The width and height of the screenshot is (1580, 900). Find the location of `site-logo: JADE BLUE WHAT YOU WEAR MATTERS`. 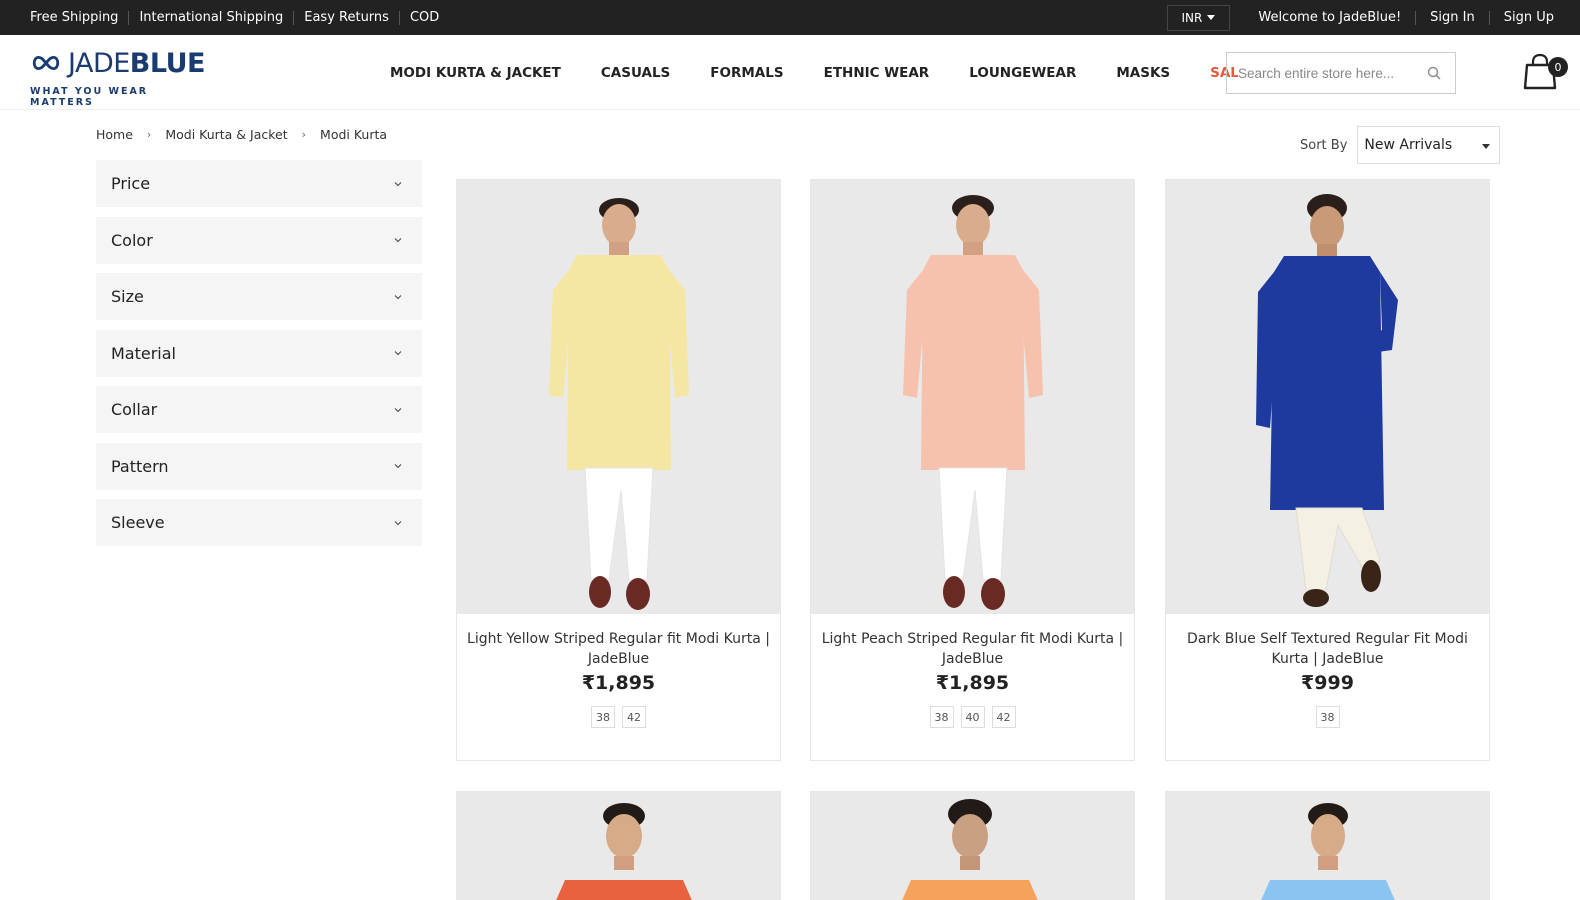

site-logo: JADE BLUE WHAT YOU WEAR MATTERS is located at coordinates (118, 78).